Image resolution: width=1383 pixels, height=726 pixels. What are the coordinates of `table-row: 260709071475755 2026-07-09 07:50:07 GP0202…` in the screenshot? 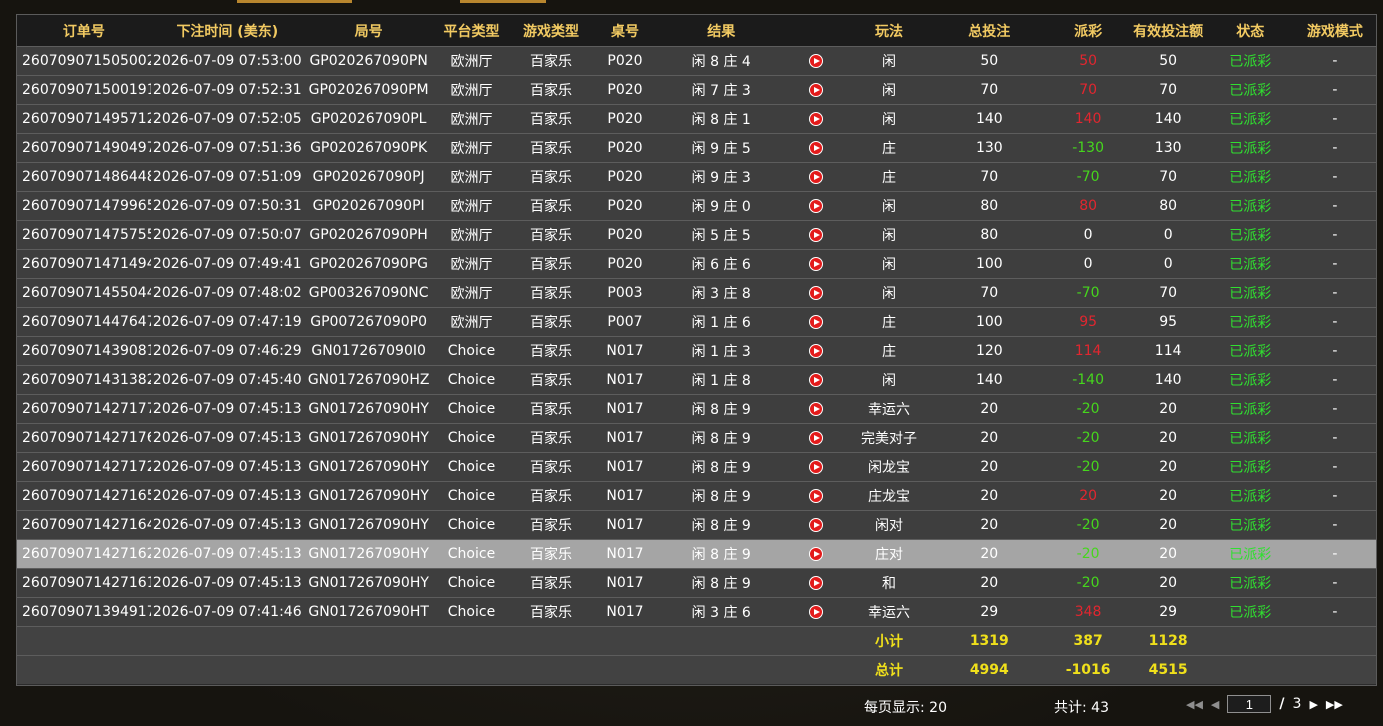 It's located at (696, 235).